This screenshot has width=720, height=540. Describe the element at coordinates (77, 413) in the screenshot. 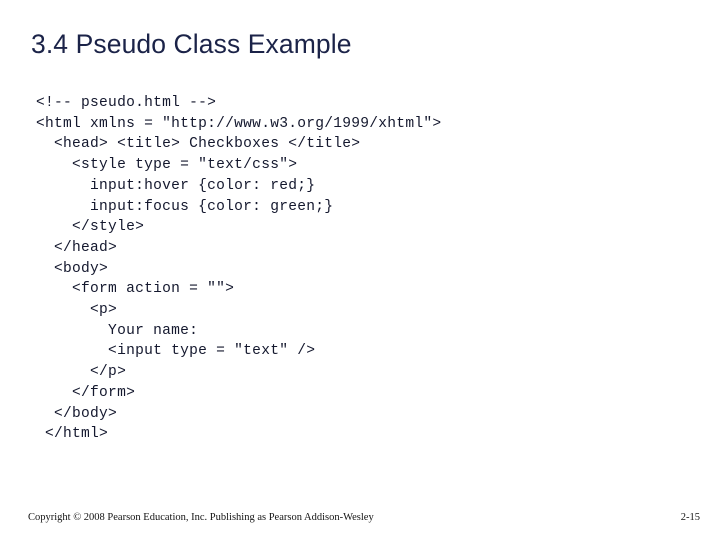

I see `code-line: </body>` at that location.